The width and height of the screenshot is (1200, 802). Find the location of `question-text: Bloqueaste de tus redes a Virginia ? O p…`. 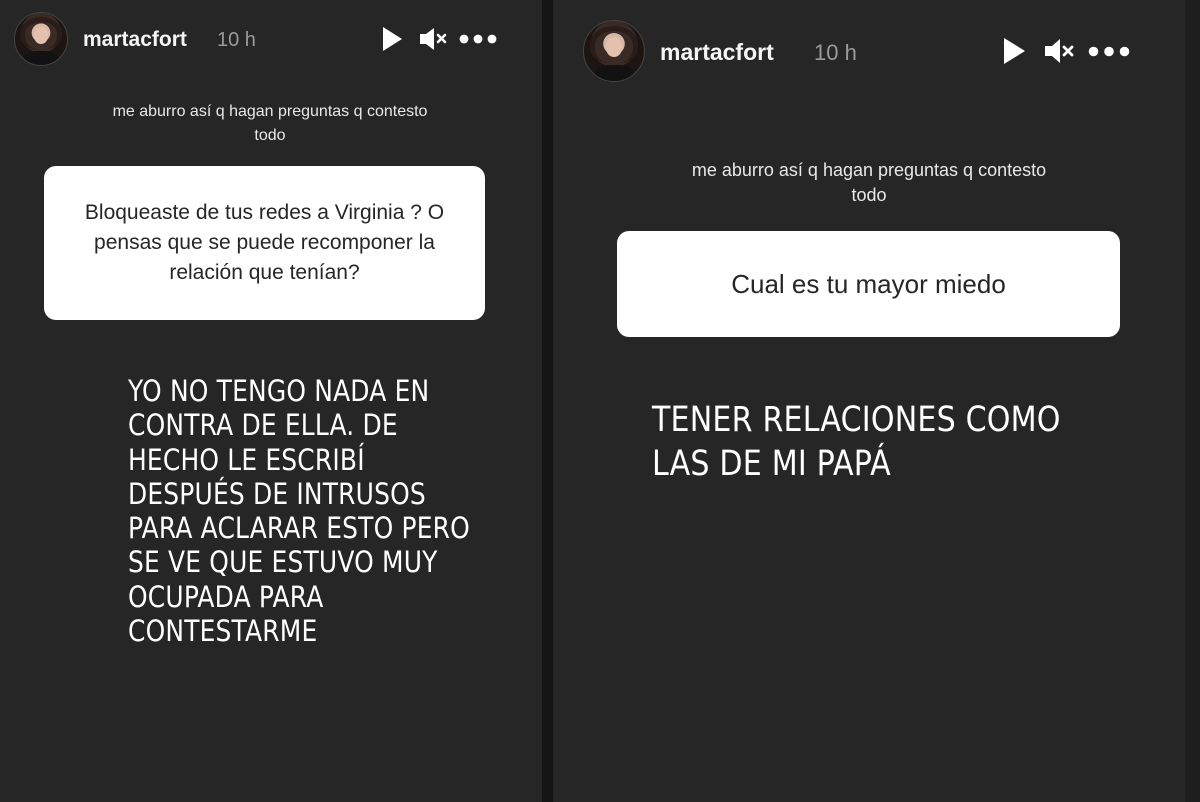

question-text: Bloqueaste de tus redes a Virginia ? O p… is located at coordinates (264, 242).